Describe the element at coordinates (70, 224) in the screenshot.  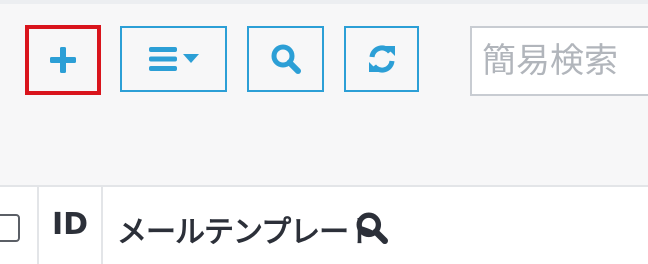
I see `column-header-id: ID` at that location.